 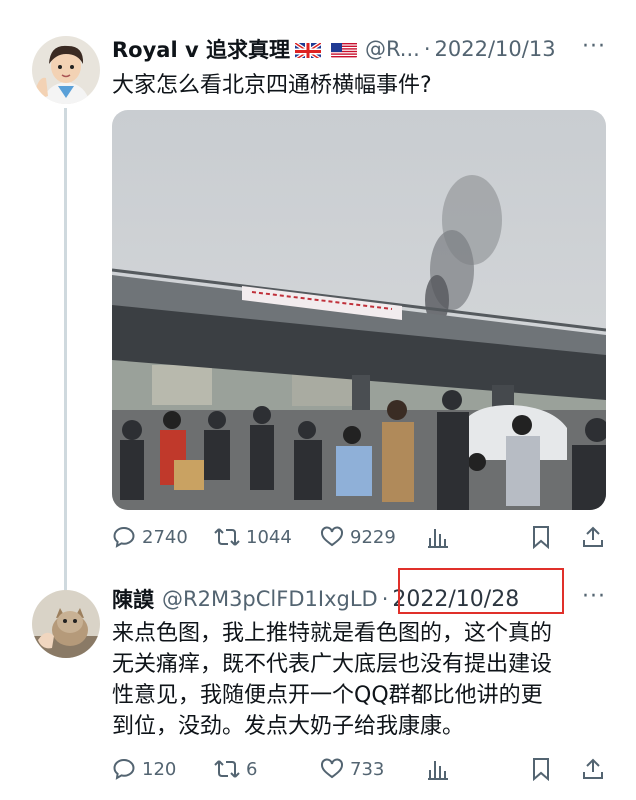 I want to click on tweet-actions: 120 6 733, so click(x=362, y=772).